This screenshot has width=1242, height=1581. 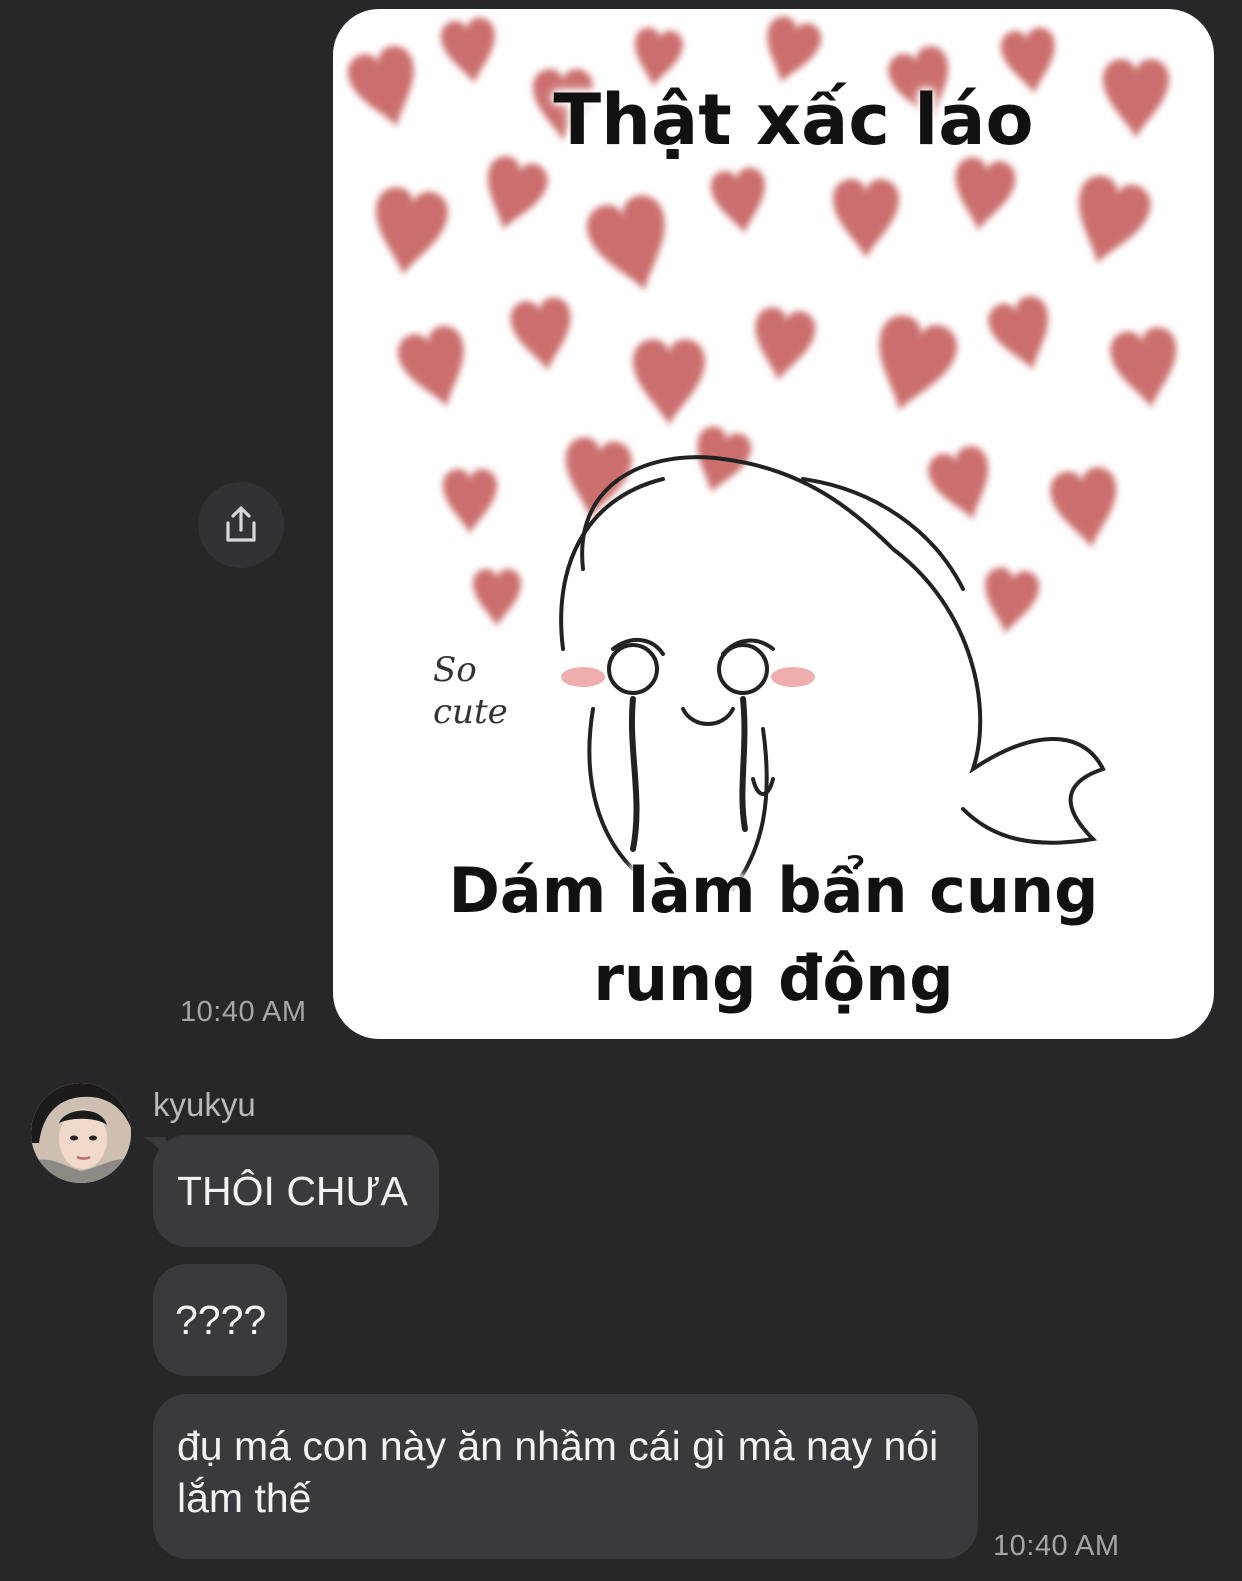 I want to click on crying-character, so click(x=832, y=673).